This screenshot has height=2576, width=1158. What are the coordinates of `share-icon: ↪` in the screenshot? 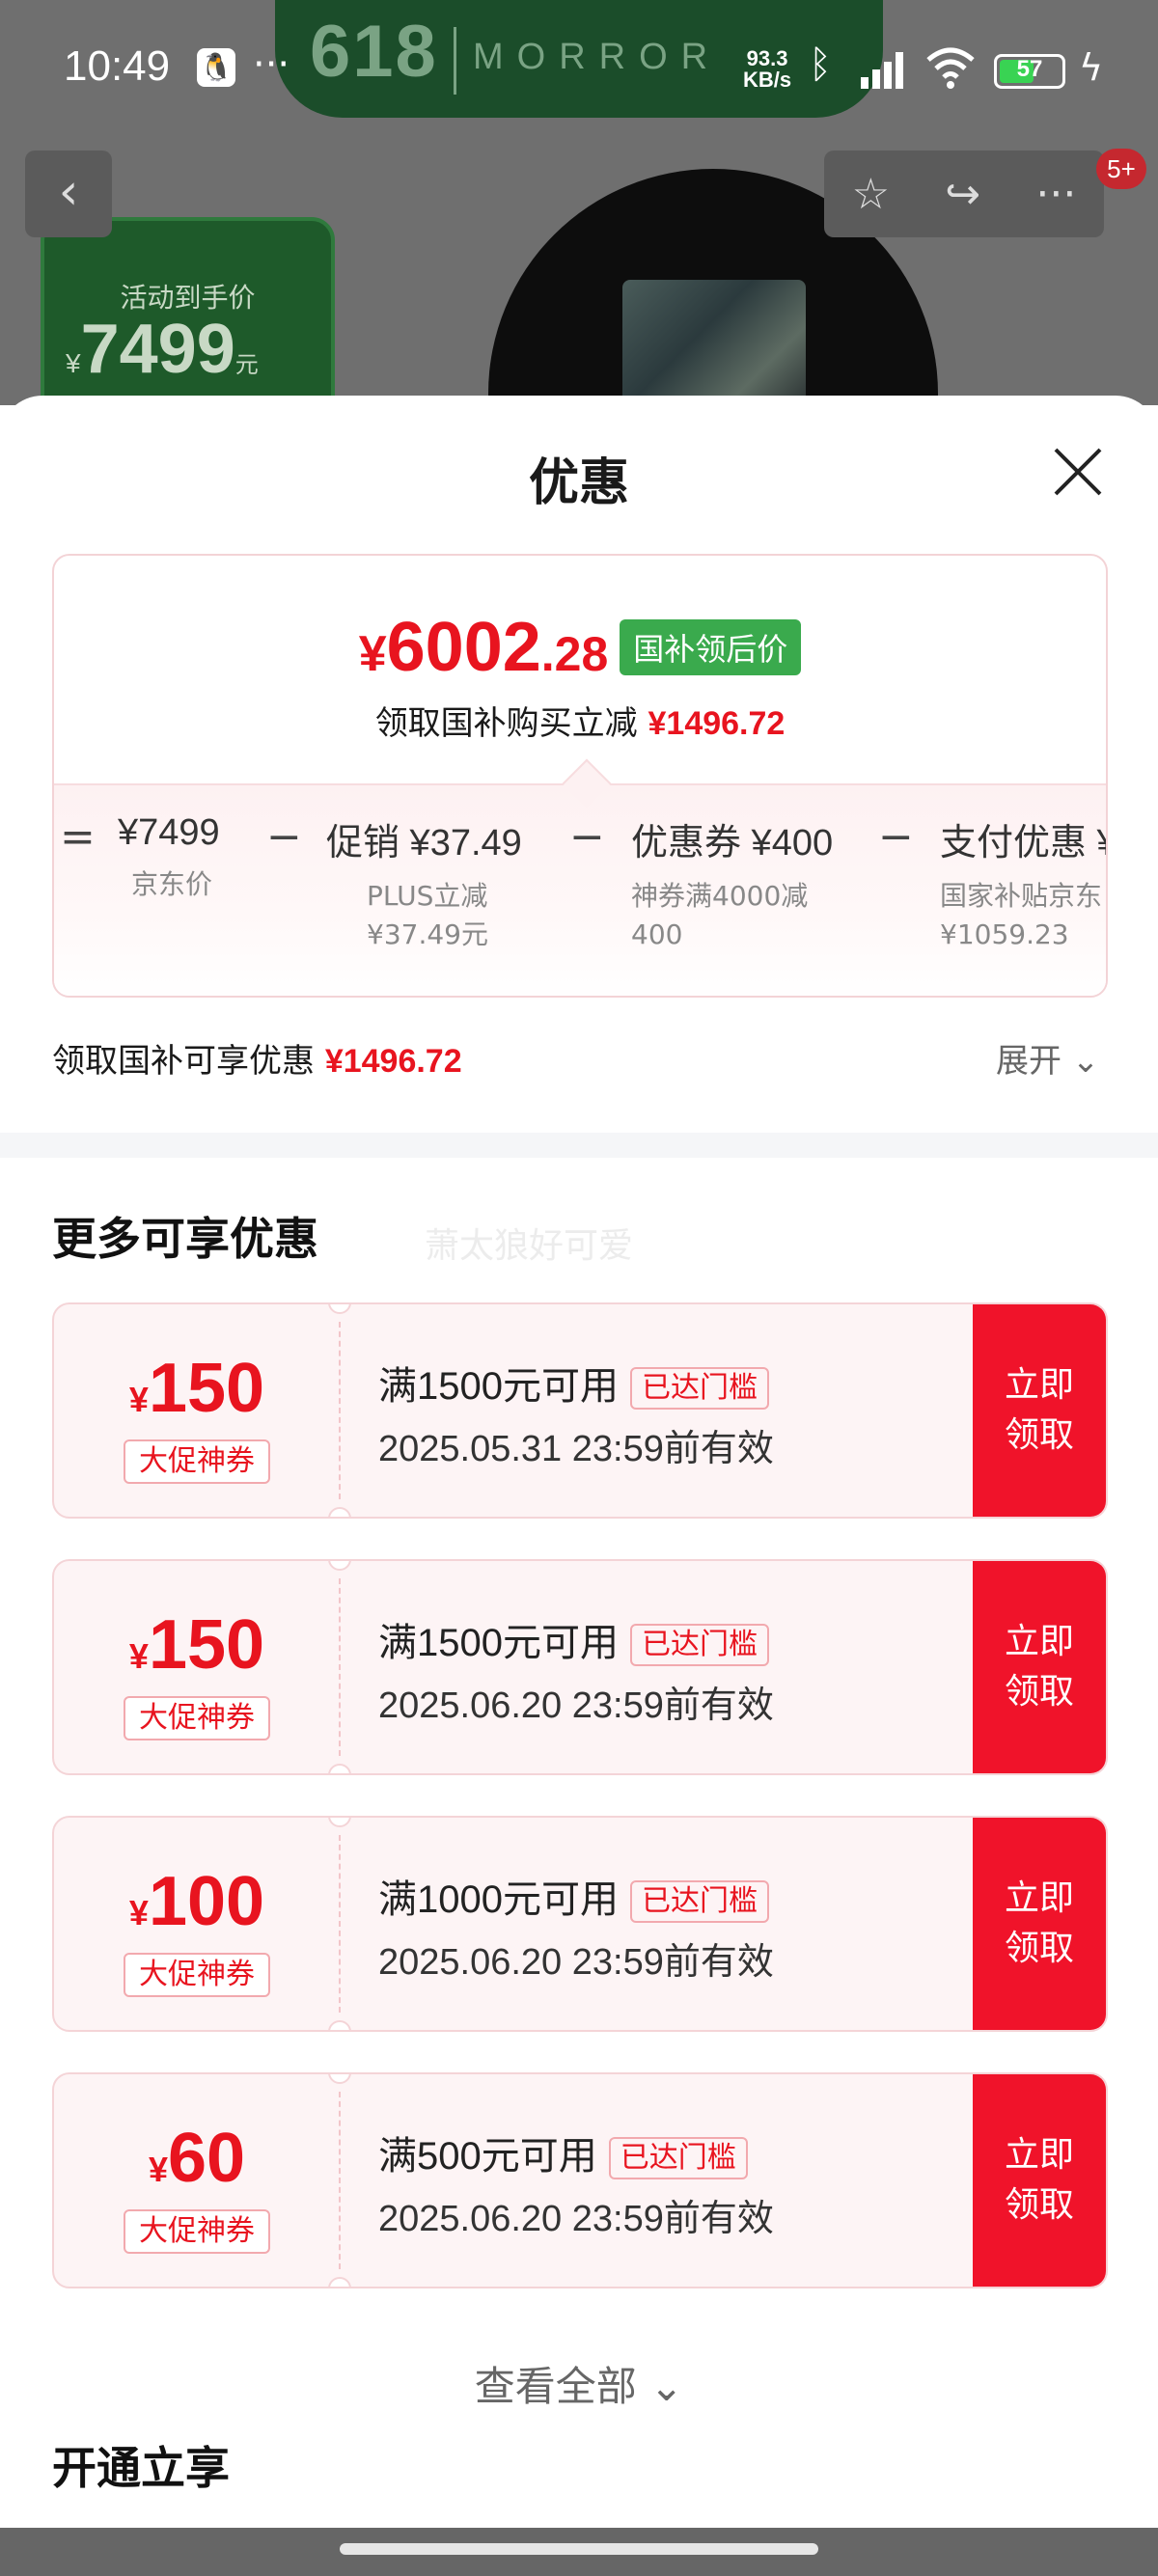 It's located at (962, 195).